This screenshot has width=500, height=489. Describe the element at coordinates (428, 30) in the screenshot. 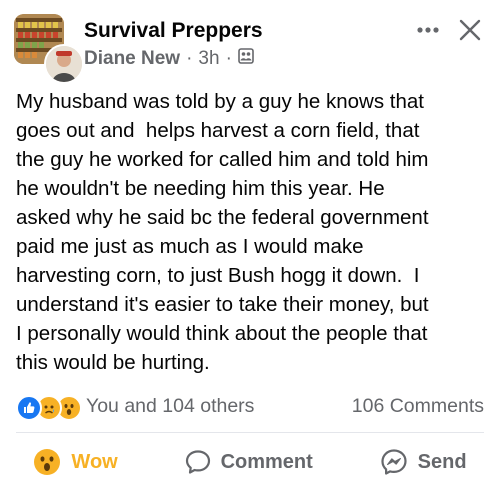

I see `more-dots-icon` at that location.